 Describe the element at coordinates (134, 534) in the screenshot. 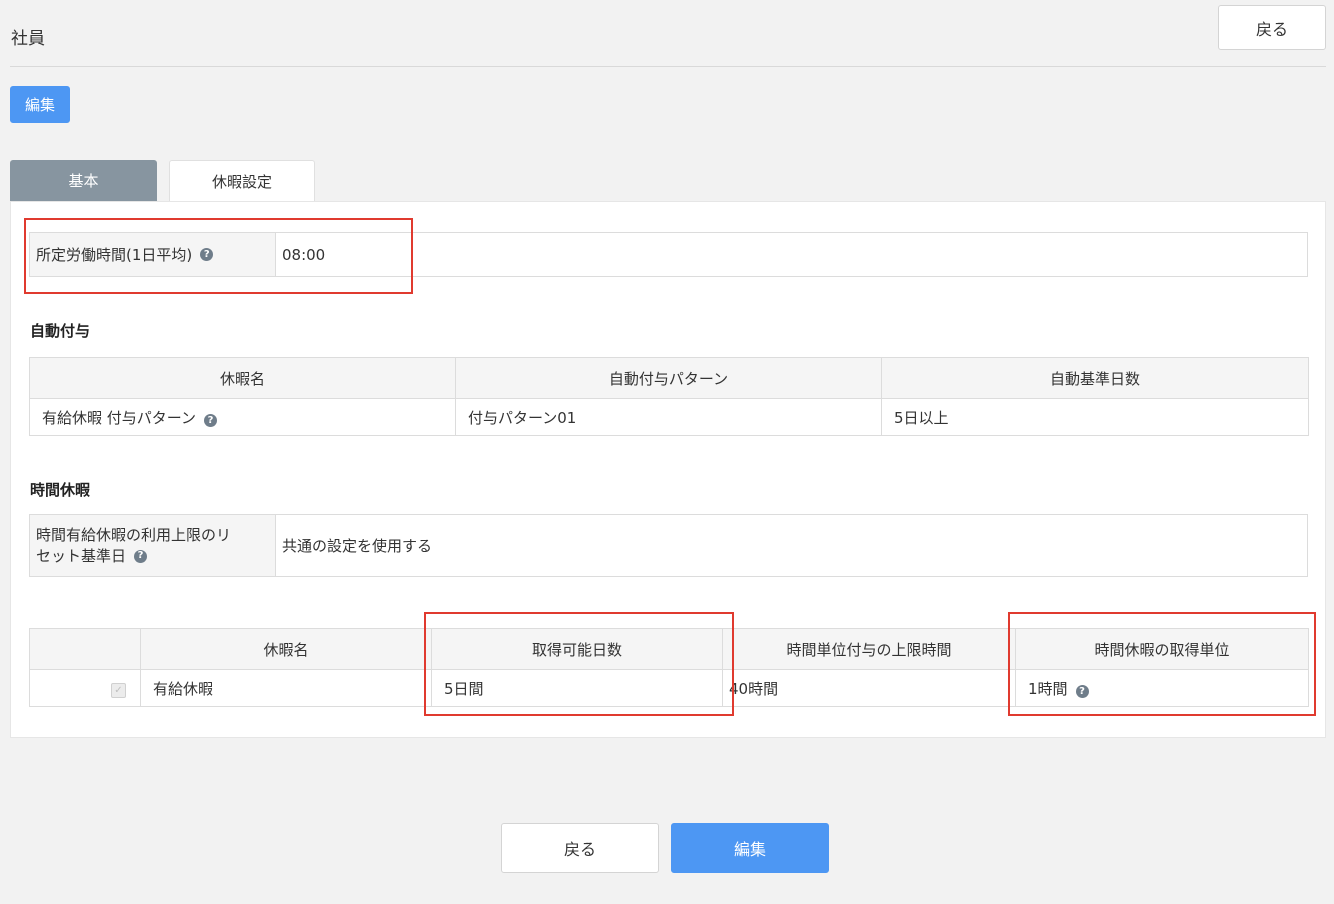

I see `hourly-leave-label-line1: 時間有給休暇の利用上限のリ` at that location.